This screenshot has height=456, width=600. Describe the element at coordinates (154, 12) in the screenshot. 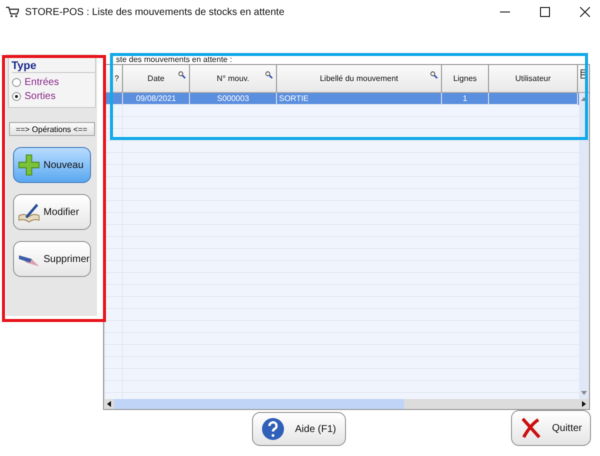

I see `window-title: STORE-POS : Liste des mouvements de stocks en attente` at that location.